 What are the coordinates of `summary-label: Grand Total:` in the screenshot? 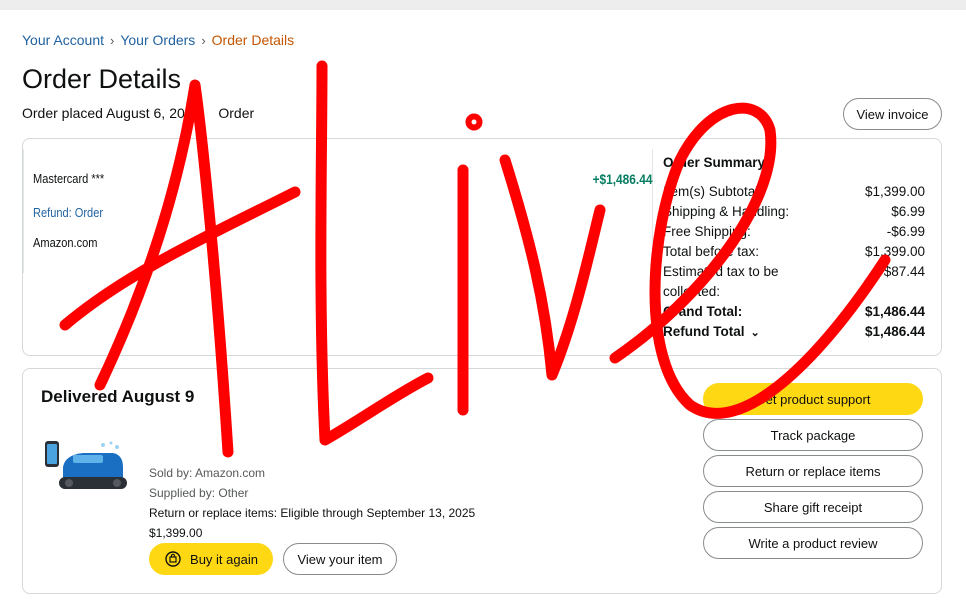 It's located at (703, 311).